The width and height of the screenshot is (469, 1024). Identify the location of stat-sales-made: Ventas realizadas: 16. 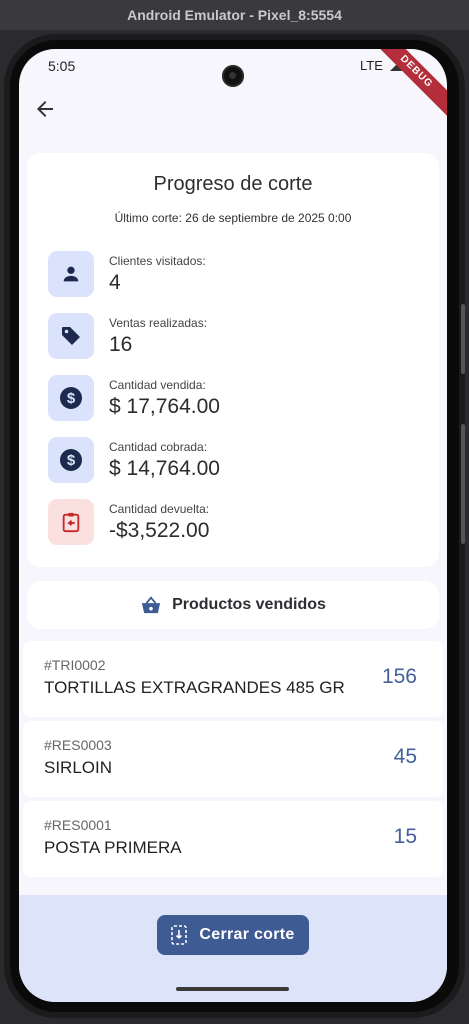
(238, 338).